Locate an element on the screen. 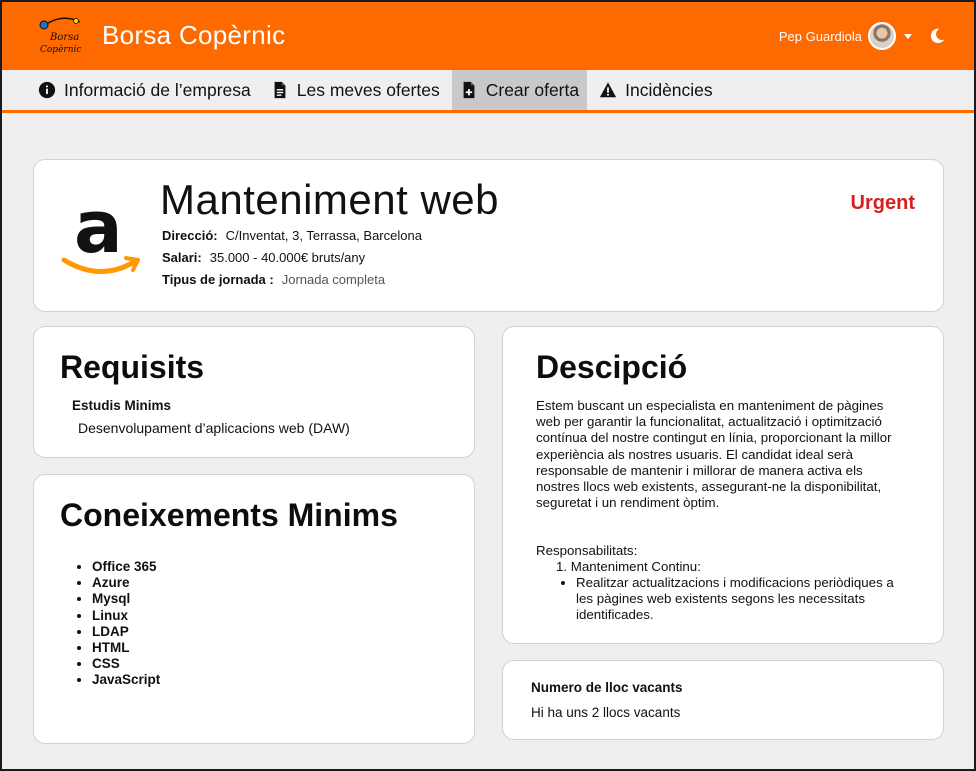 The height and width of the screenshot is (771, 976). nav-item-create-offer: Crear oferta is located at coordinates (519, 90).